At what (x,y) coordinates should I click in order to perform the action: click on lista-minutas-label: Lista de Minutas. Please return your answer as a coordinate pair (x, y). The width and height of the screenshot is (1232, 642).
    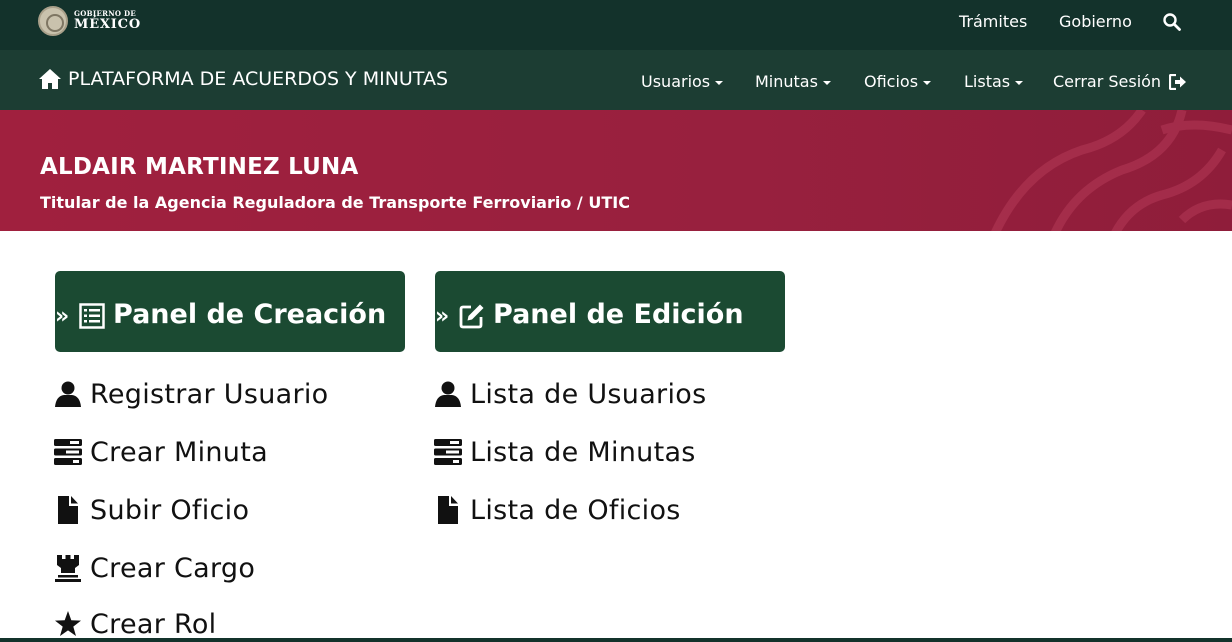
    Looking at the image, I should click on (583, 452).